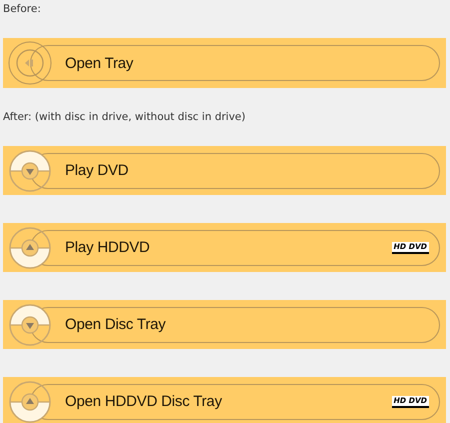 The width and height of the screenshot is (450, 423). I want to click on disc-action-button: Open Disc Tray, so click(224, 324).